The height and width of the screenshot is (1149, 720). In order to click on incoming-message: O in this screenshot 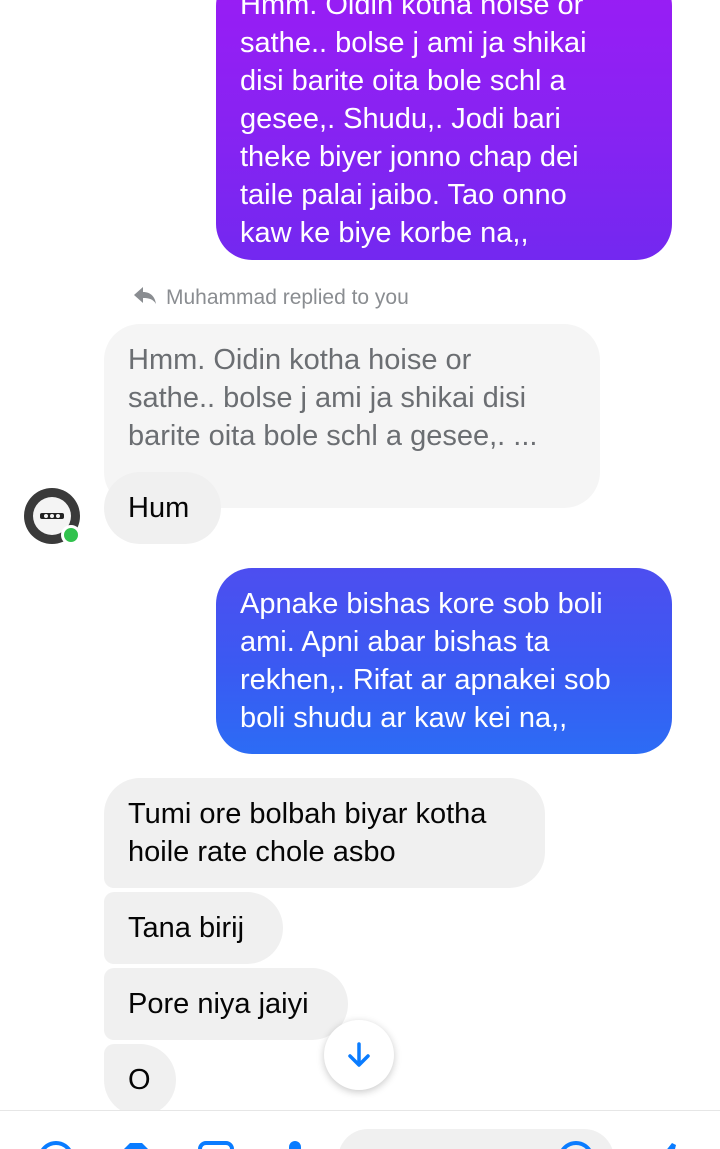, I will do `click(140, 1080)`.